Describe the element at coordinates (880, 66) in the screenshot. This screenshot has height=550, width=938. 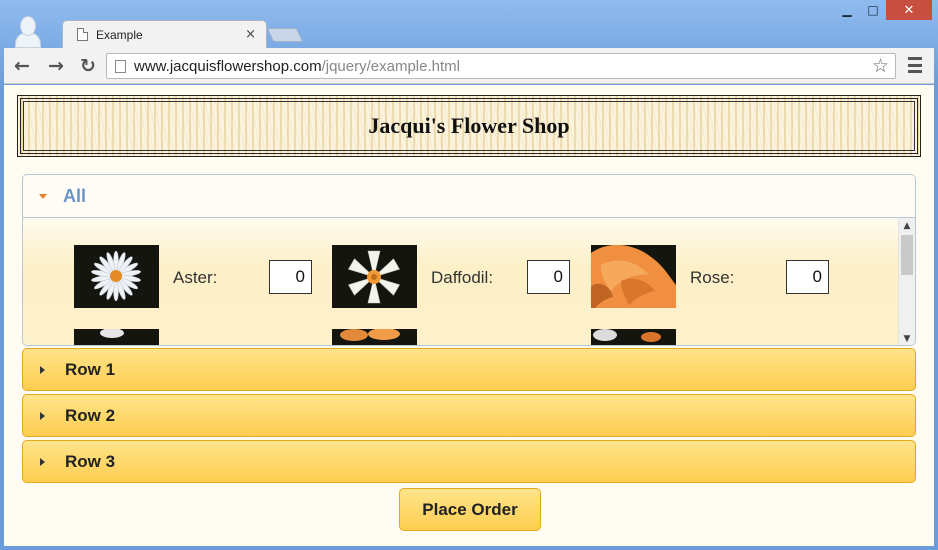
I see `bookmark-star-icon: ☆` at that location.